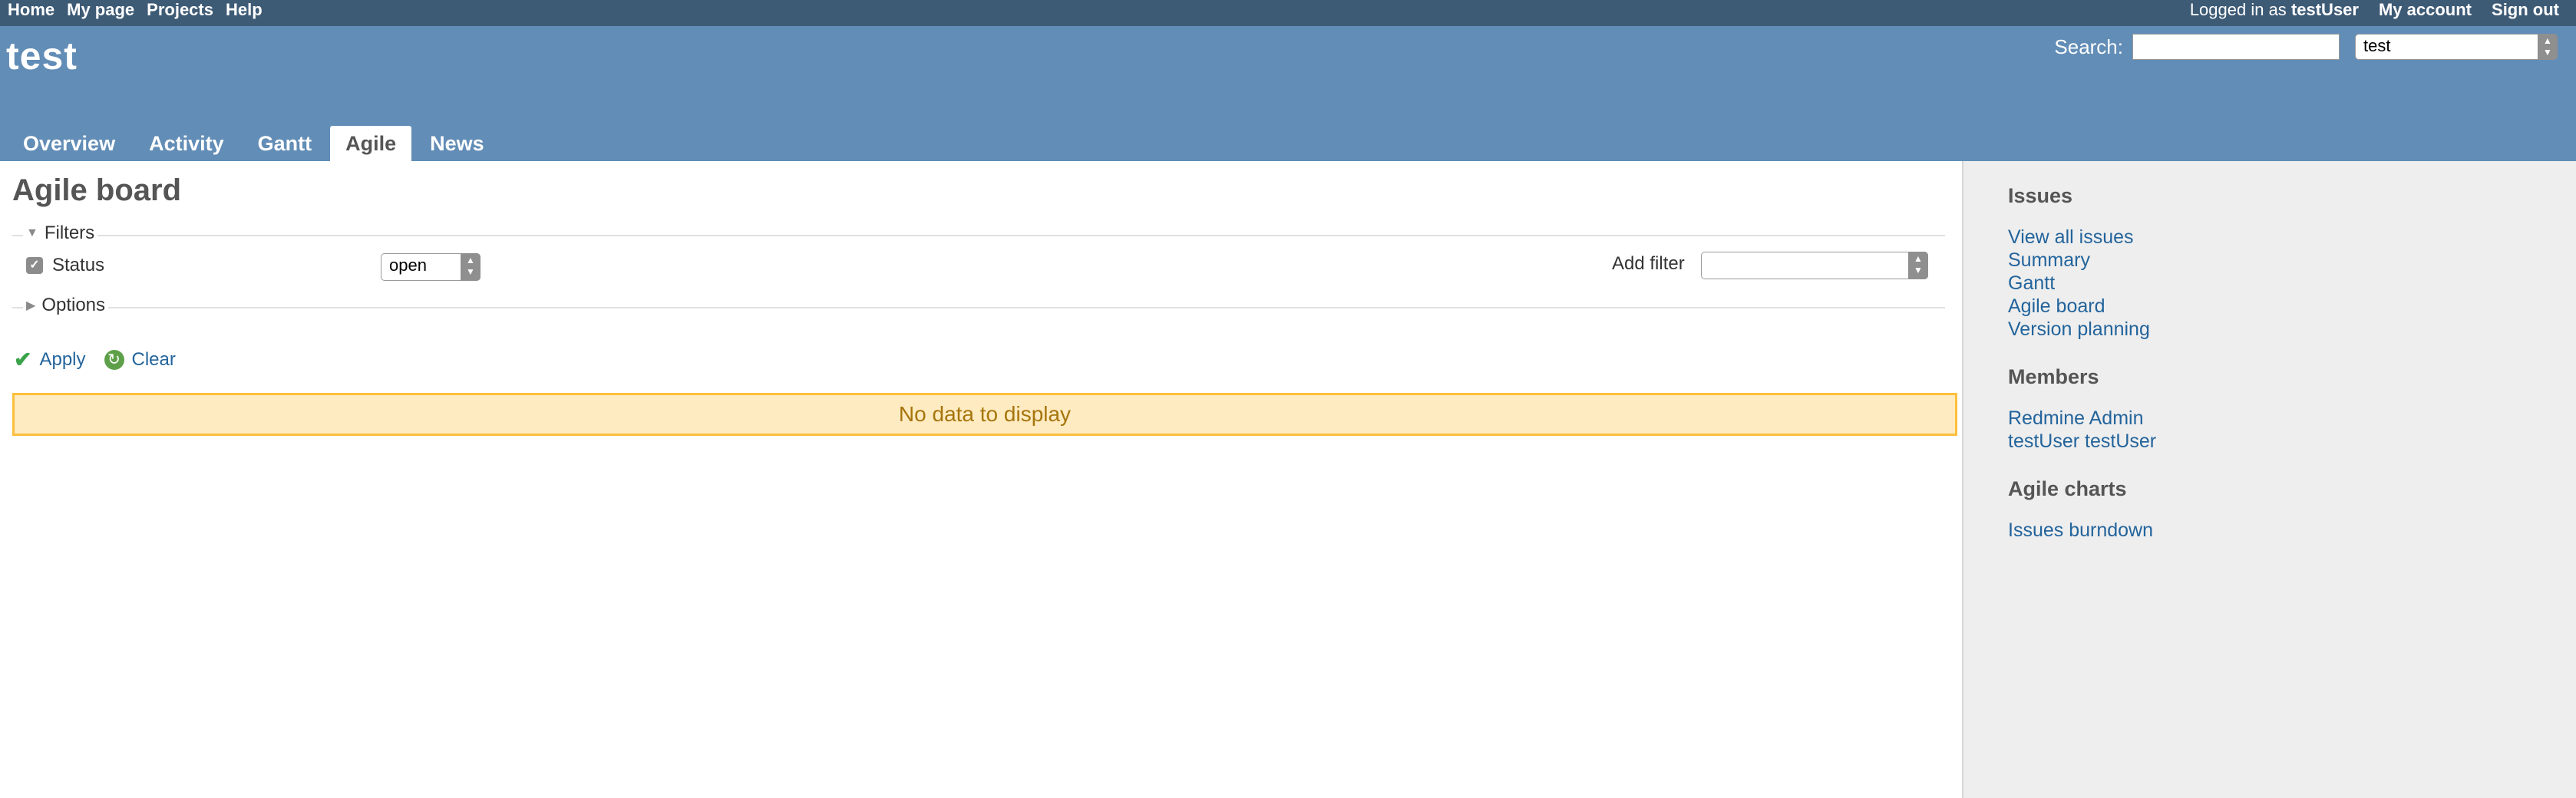  Describe the element at coordinates (135, 10) in the screenshot. I see `top-menu-left: Home My page Projects Help` at that location.